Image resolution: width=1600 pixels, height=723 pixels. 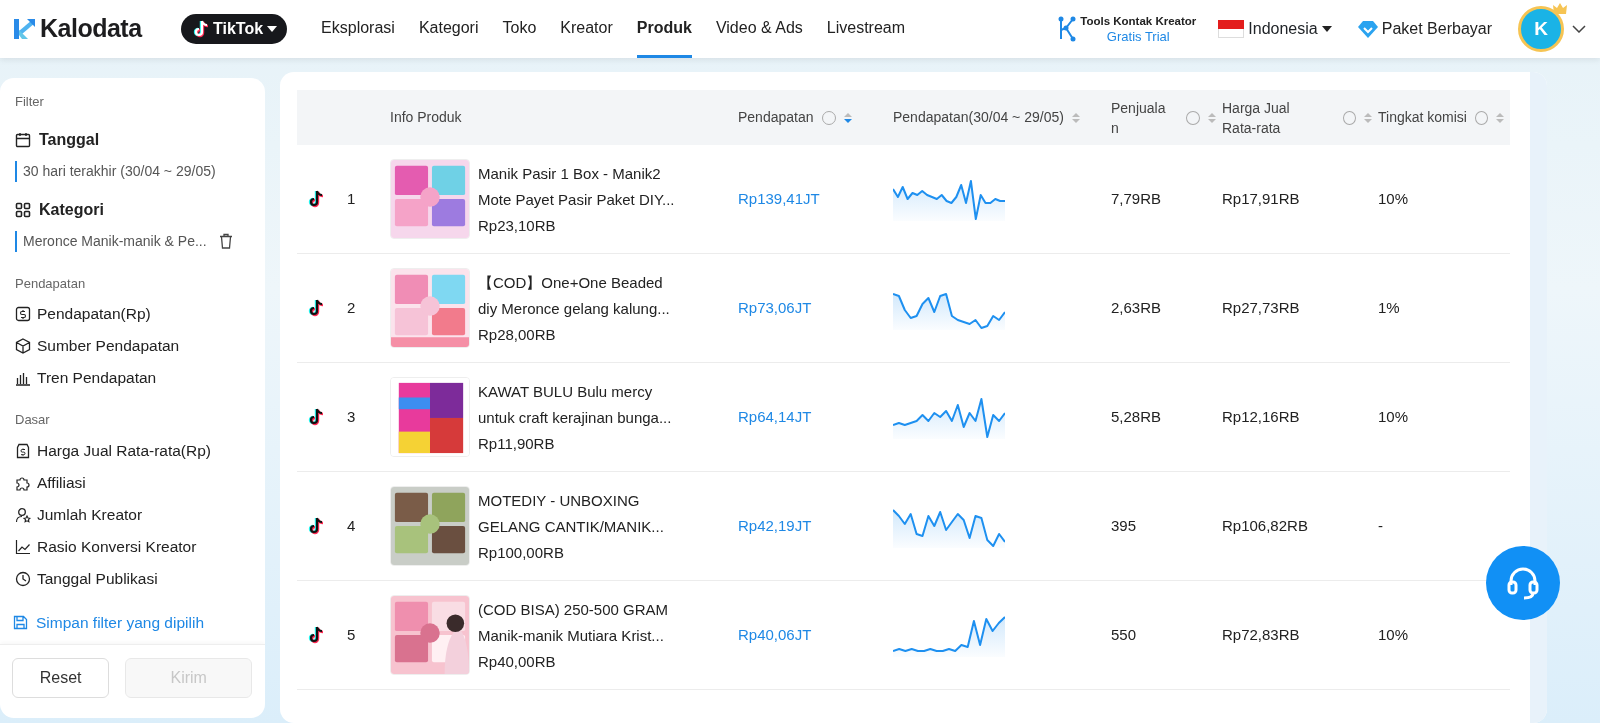 I want to click on tools-title: Tools Kontak Kreator, so click(x=1138, y=21).